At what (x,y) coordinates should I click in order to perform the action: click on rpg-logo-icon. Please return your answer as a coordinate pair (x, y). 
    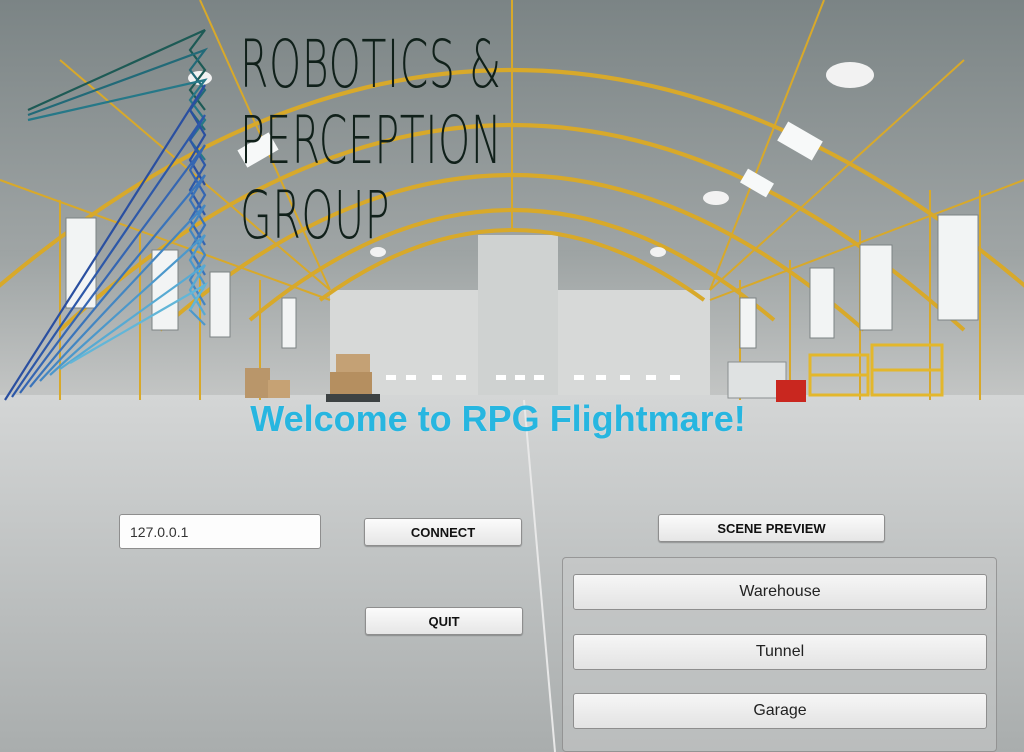
    Looking at the image, I should click on (106, 214).